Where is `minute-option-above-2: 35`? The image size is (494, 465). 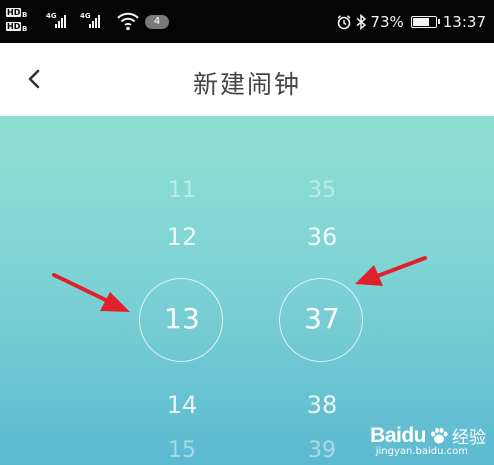
minute-option-above-2: 35 is located at coordinates (322, 190).